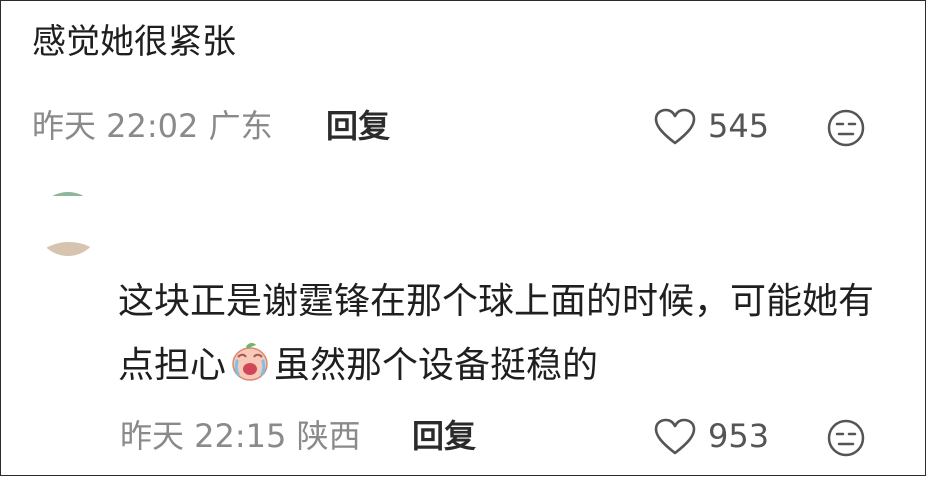 The width and height of the screenshot is (928, 478). Describe the element at coordinates (436, 365) in the screenshot. I see `comment-text-part2: 虽然那个设备挺稳的` at that location.